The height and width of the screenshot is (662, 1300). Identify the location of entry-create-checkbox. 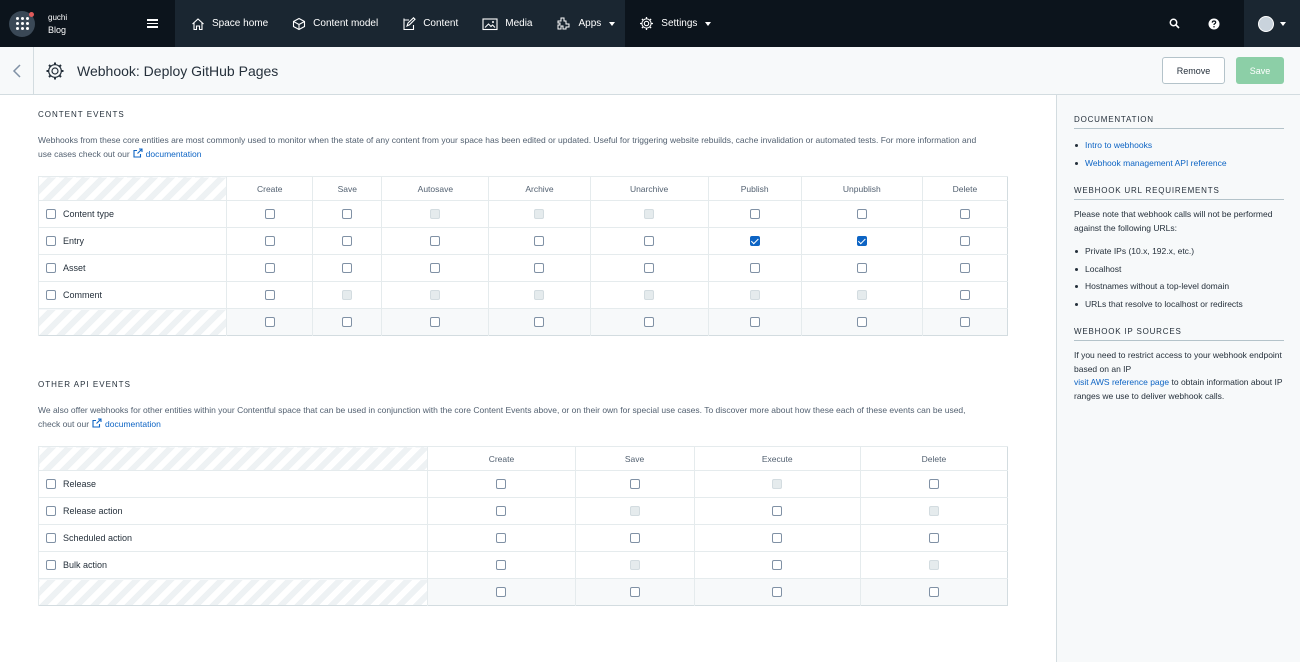
(269, 240).